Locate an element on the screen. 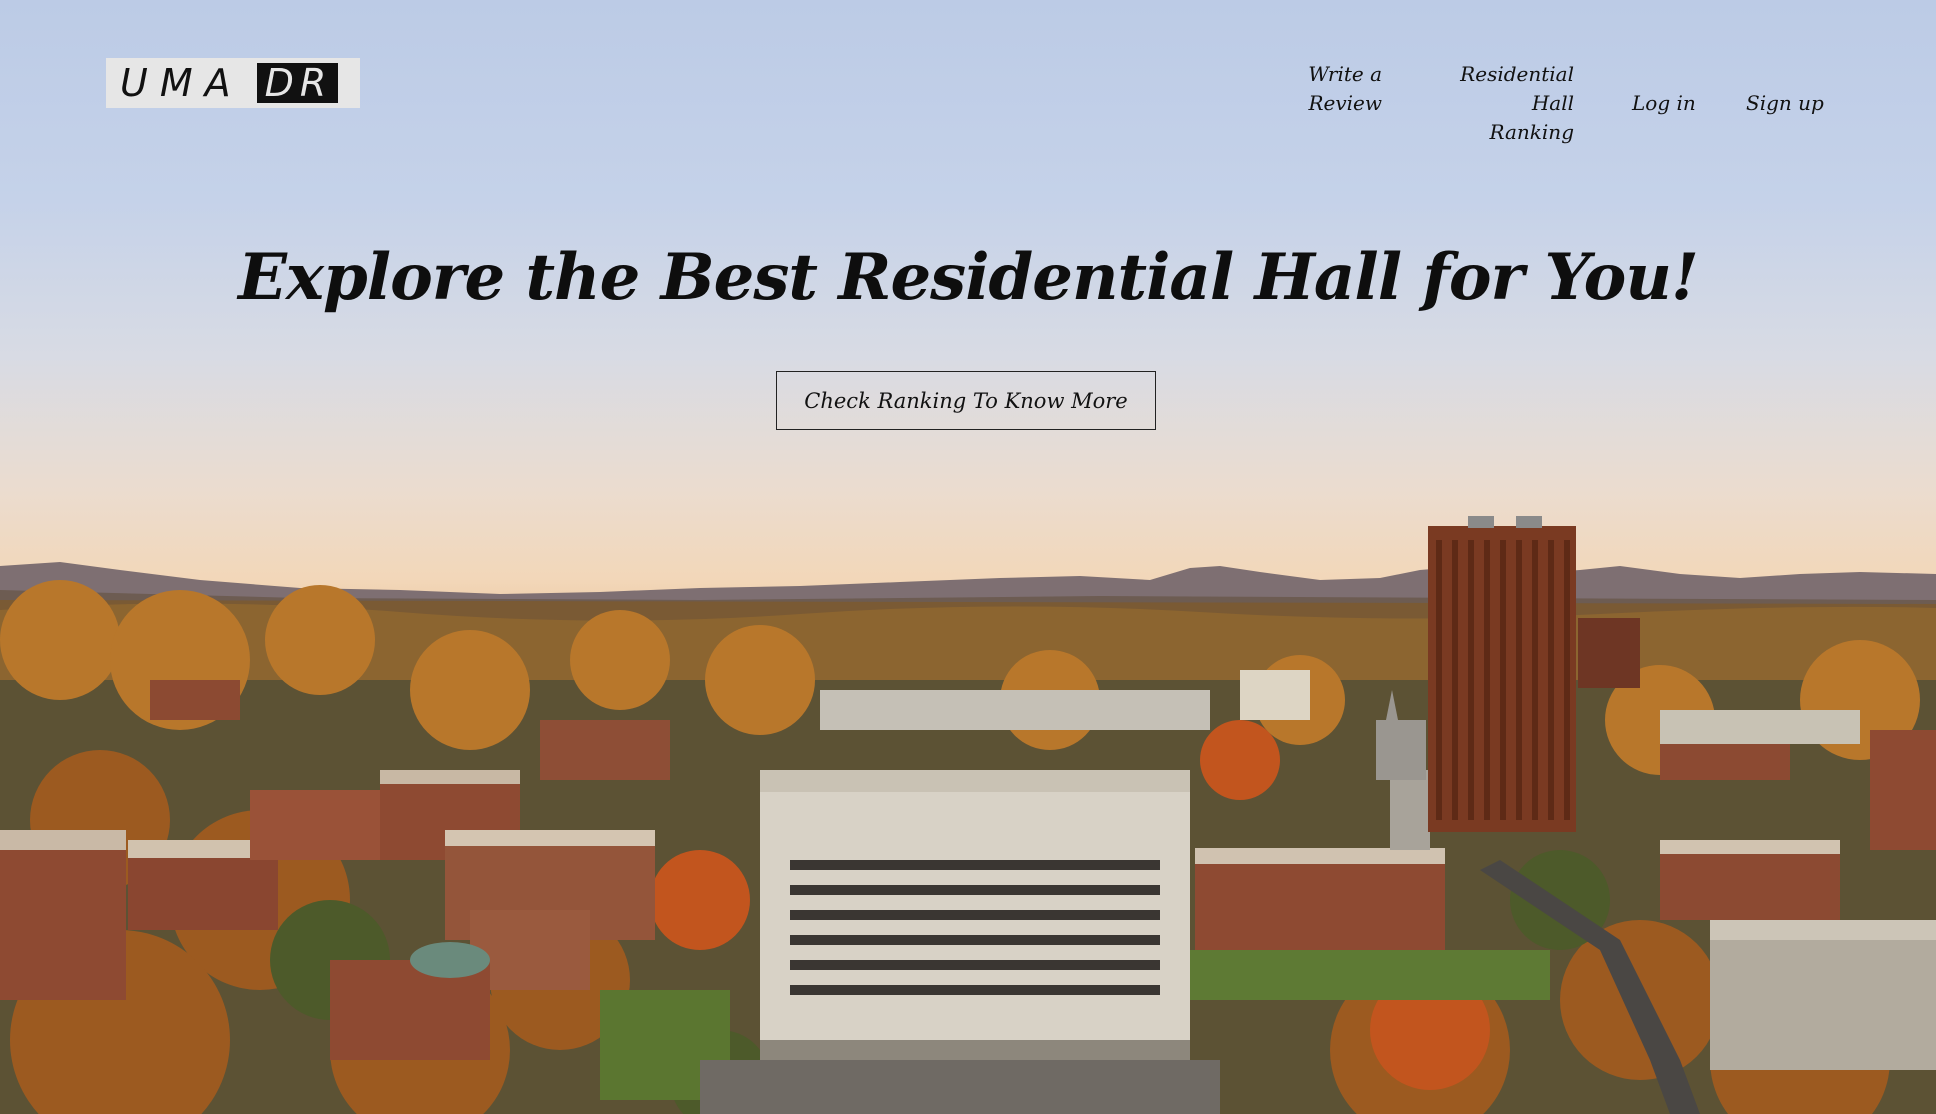 This screenshot has width=1936, height=1114. nav-signup-link: Sign up is located at coordinates (1785, 103).